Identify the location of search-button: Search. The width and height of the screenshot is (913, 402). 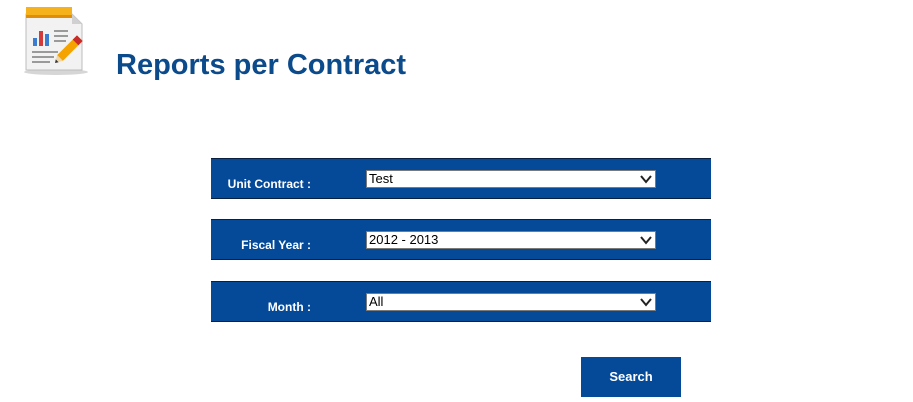
(631, 377).